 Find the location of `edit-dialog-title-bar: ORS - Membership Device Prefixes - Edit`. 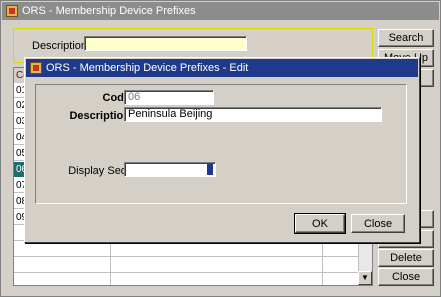

edit-dialog-title-bar: ORS - Membership Device Prefixes - Edit is located at coordinates (222, 68).